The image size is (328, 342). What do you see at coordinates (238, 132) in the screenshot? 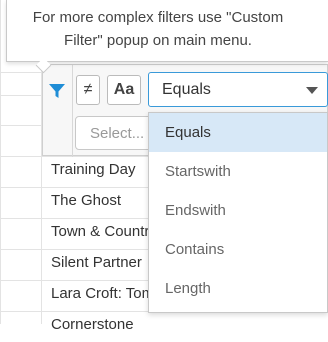
I see `dropdown-option-equals: Equals` at bounding box center [238, 132].